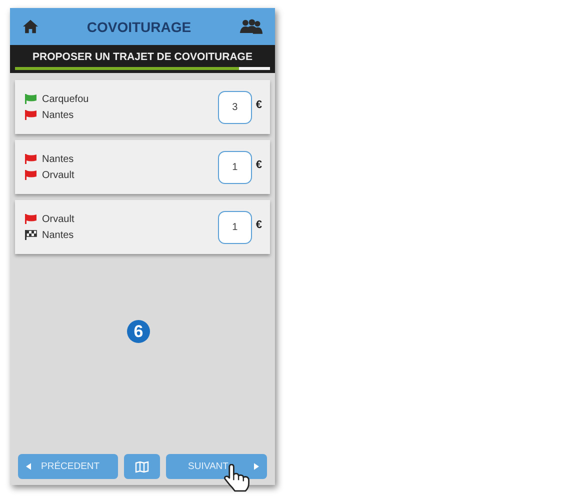 The height and width of the screenshot is (496, 583). Describe the element at coordinates (142, 57) in the screenshot. I see `step-title: PROPOSER UN TRAJET DE COVOITURAGE` at that location.